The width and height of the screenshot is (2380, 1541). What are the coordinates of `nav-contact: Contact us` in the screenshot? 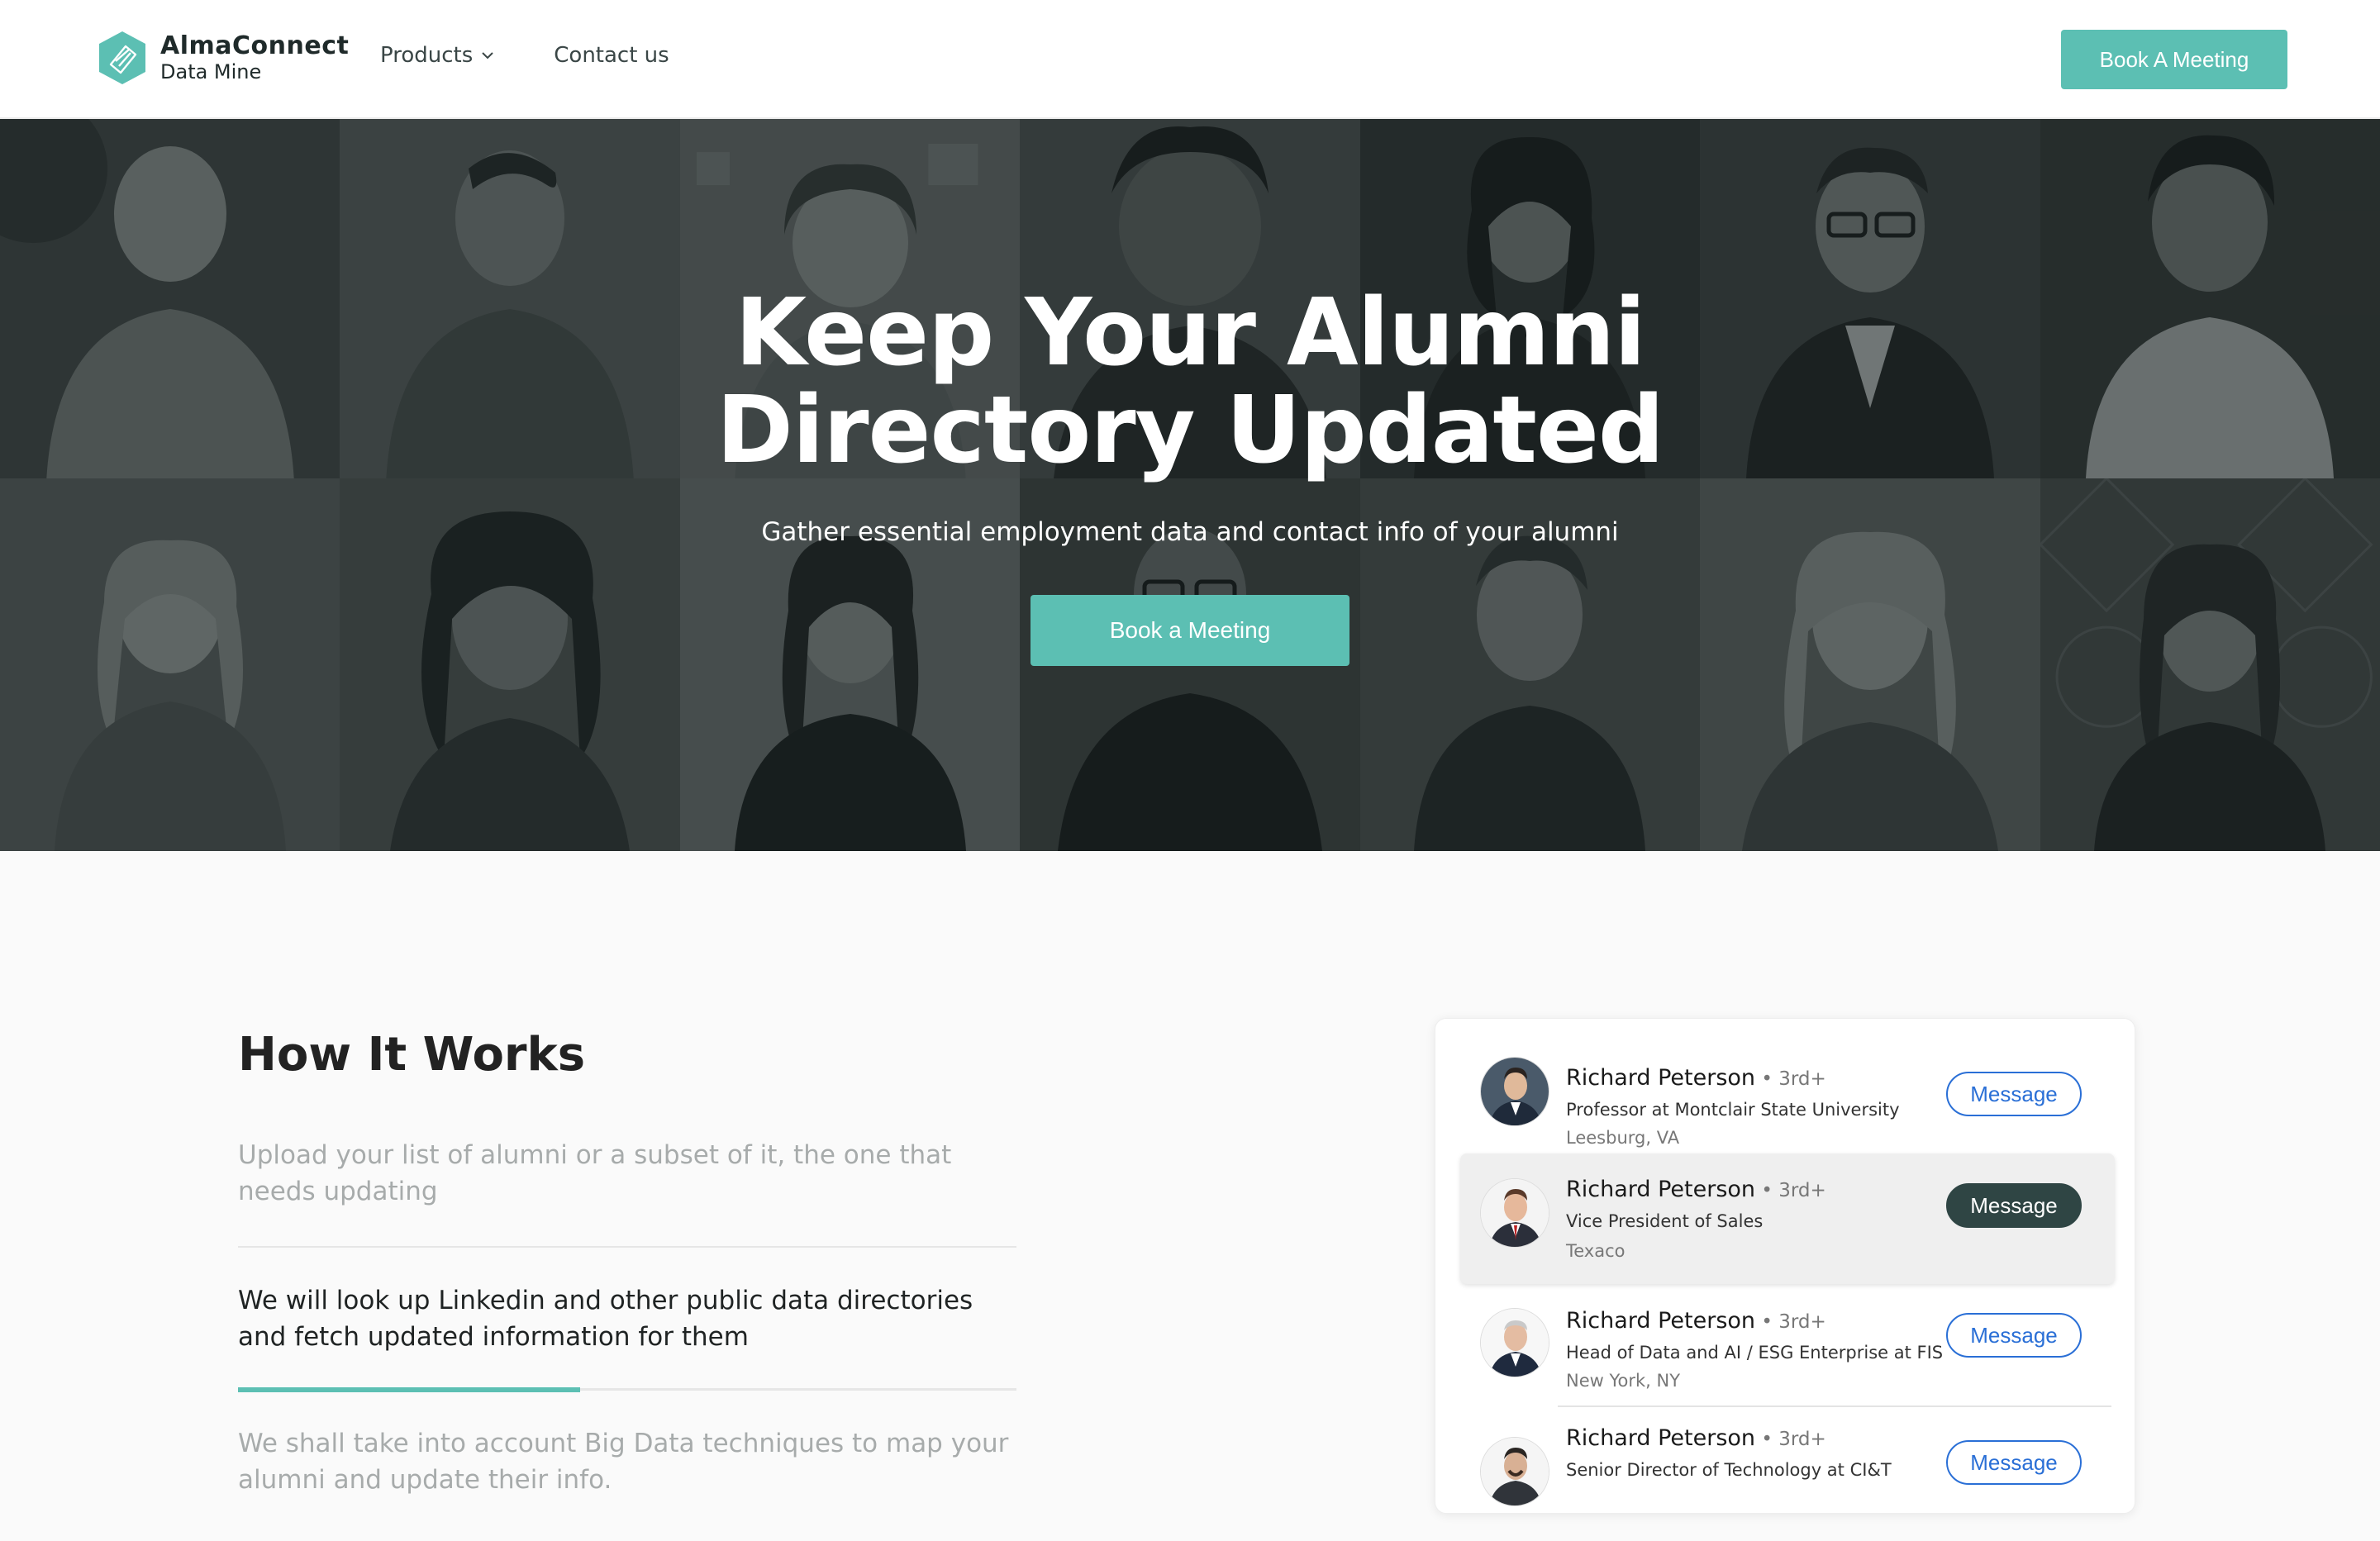 It's located at (611, 55).